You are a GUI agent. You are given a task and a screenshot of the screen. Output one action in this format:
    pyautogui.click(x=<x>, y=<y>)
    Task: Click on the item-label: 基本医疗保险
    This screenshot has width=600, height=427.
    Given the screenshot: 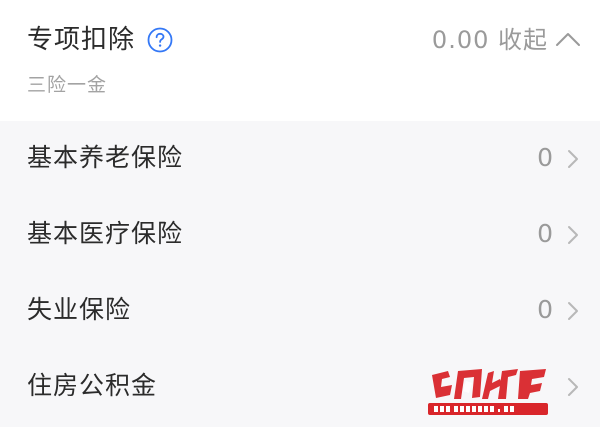 What is the action you would take?
    pyautogui.click(x=105, y=233)
    